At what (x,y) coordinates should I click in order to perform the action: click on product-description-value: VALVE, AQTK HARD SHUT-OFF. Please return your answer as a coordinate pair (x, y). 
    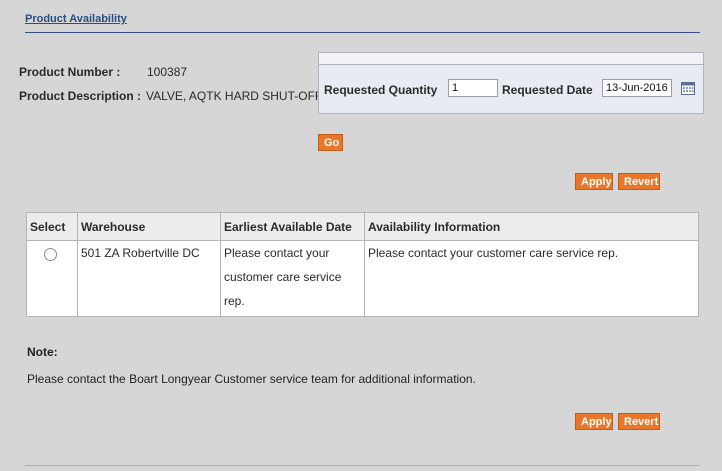
    Looking at the image, I should click on (234, 96).